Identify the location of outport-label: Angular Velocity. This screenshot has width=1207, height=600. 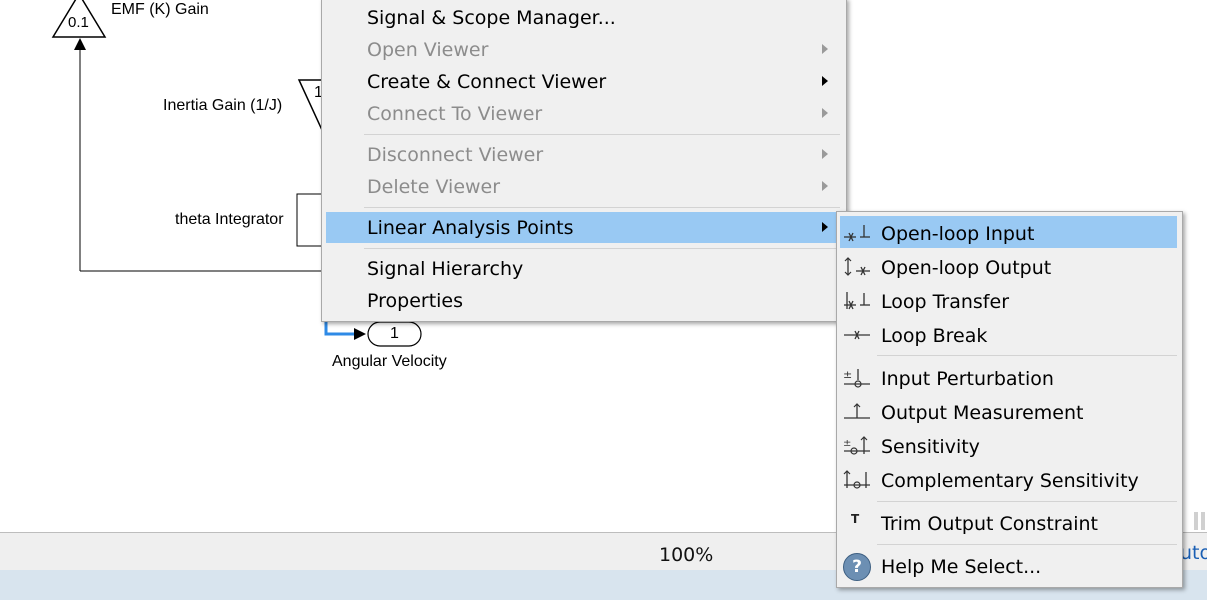
(389, 361).